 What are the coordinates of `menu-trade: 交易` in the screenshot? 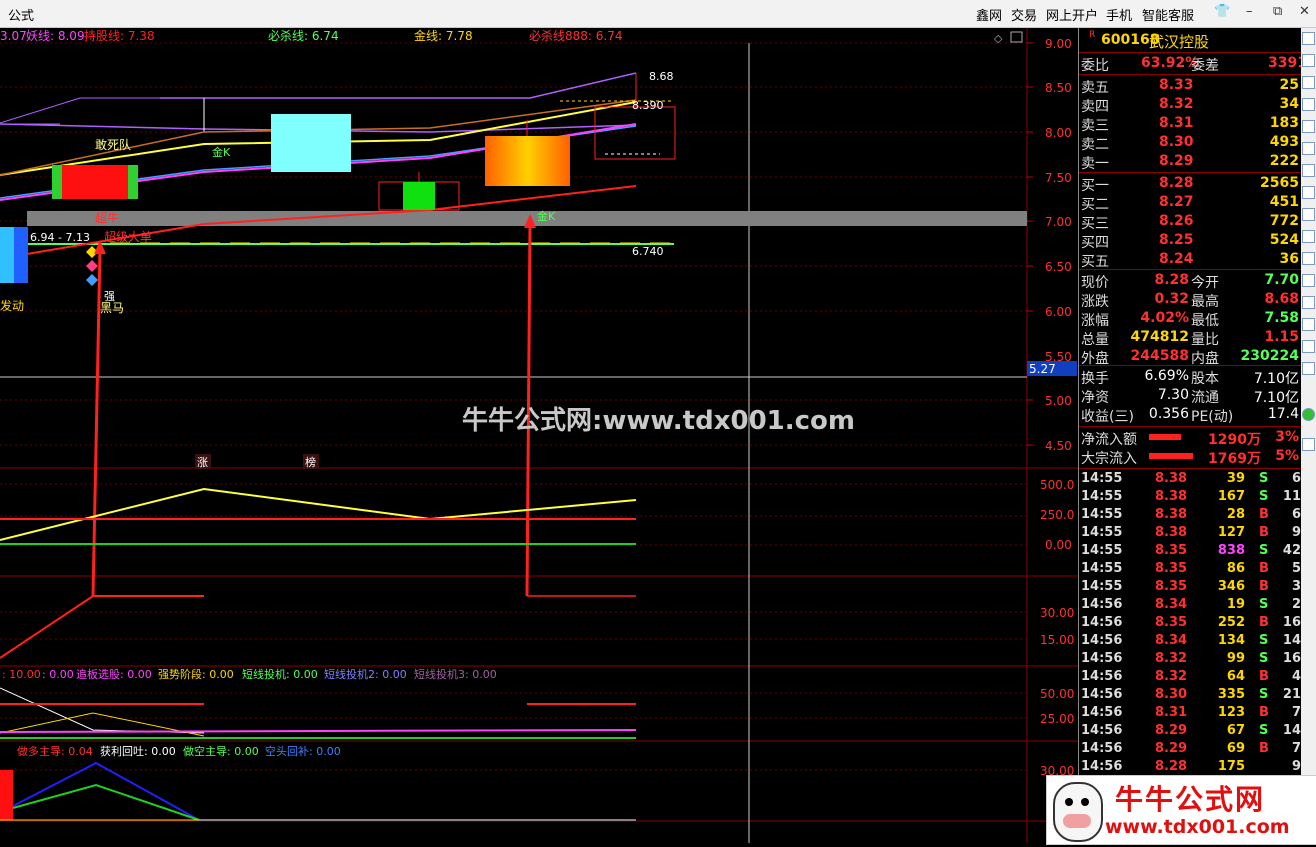 It's located at (1024, 14).